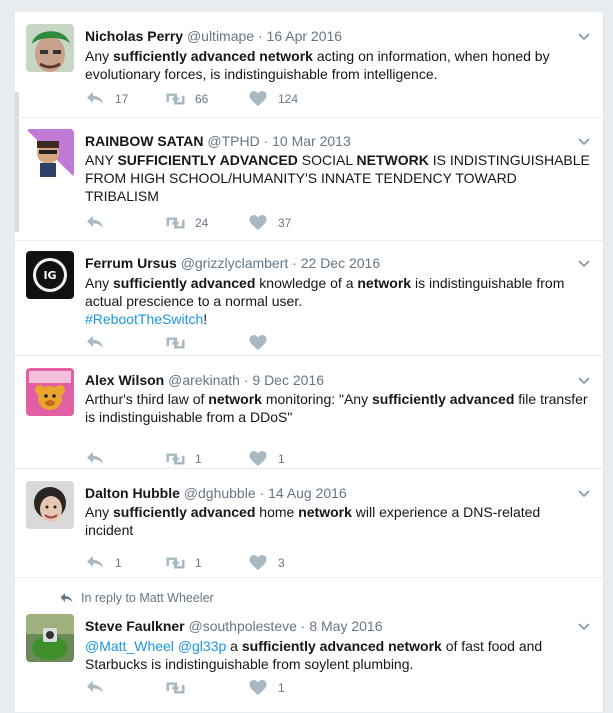 The width and height of the screenshot is (613, 713). What do you see at coordinates (205, 319) in the screenshot?
I see `text-segment: !` at bounding box center [205, 319].